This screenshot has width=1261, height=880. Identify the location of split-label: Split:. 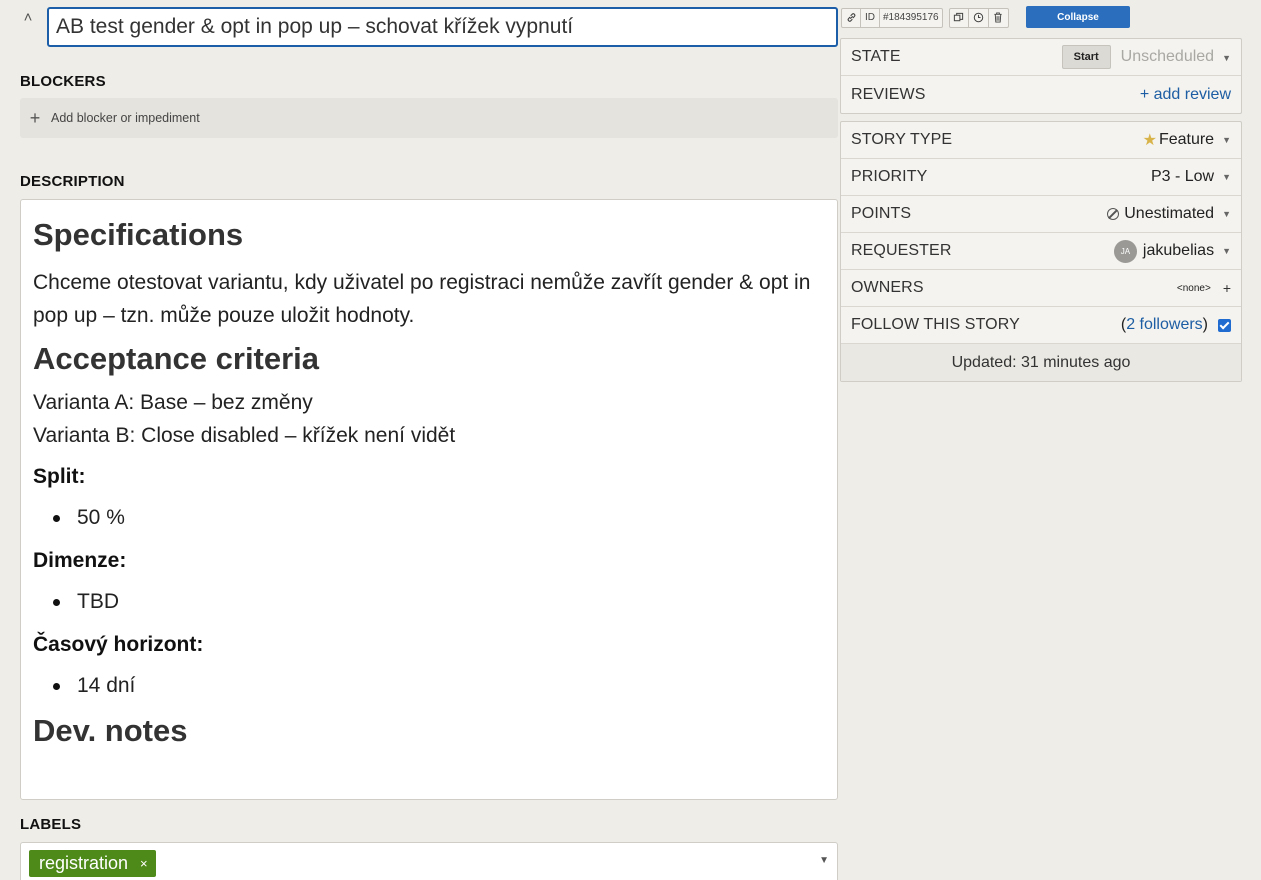
(59, 476).